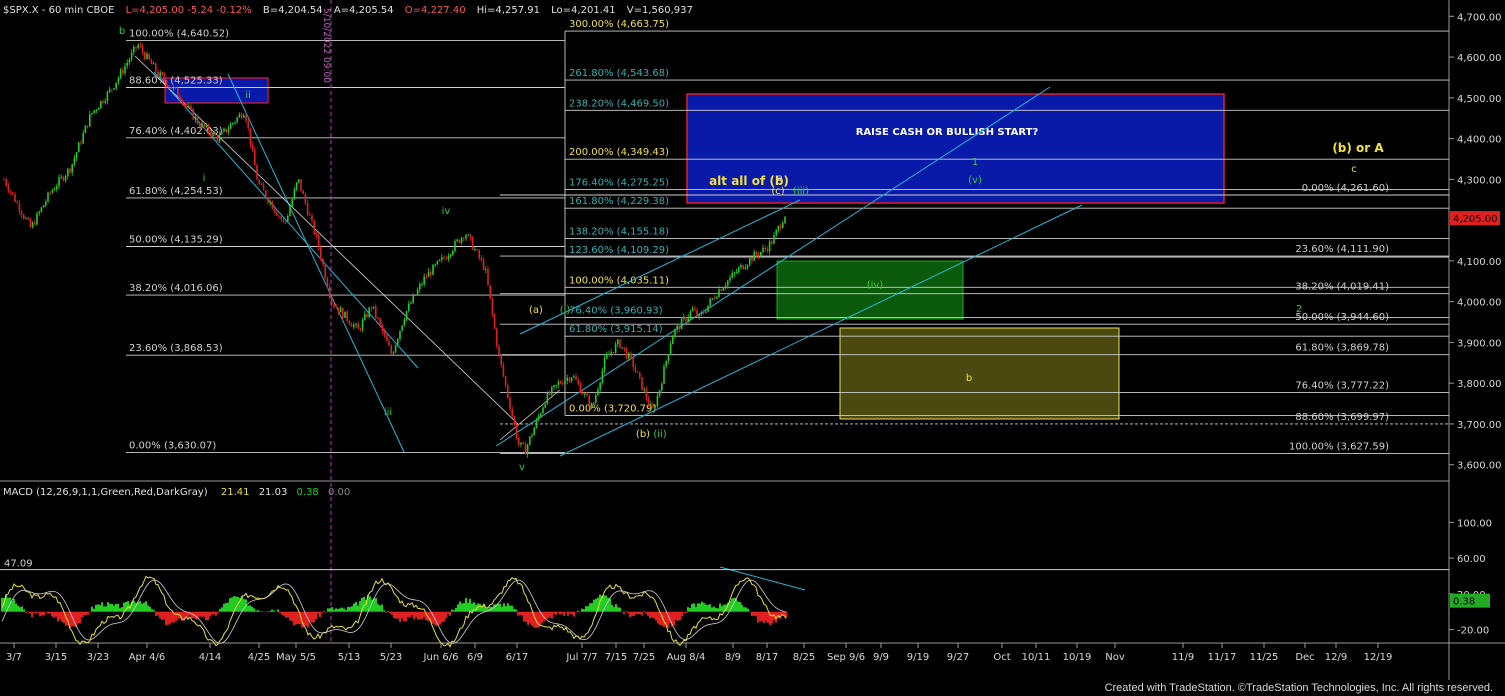 The height and width of the screenshot is (696, 1505). What do you see at coordinates (1479, 384) in the screenshot?
I see `y-tick-label: 3,800.00` at bounding box center [1479, 384].